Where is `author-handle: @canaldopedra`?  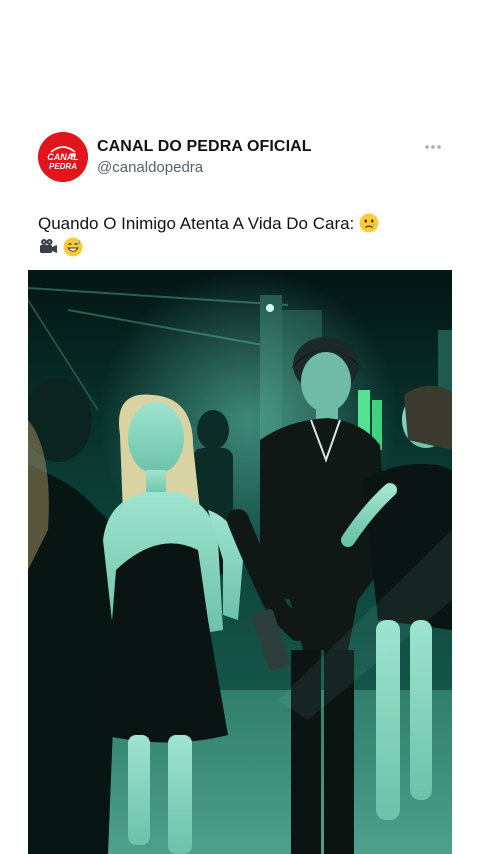 author-handle: @canaldopedra is located at coordinates (204, 168).